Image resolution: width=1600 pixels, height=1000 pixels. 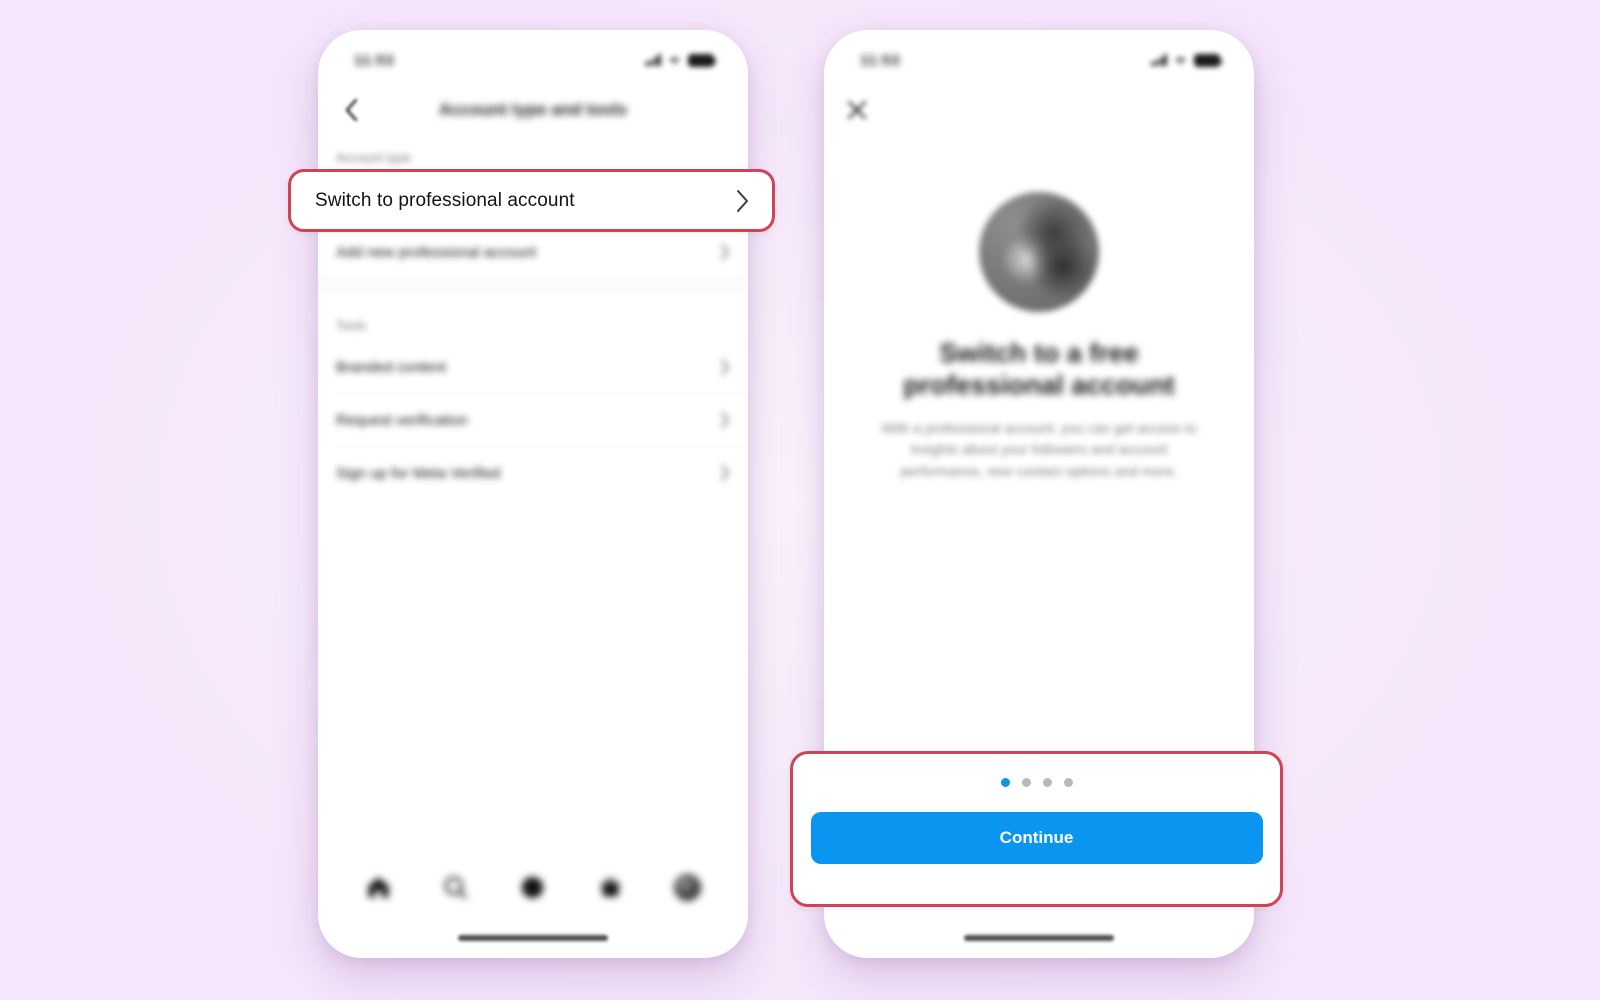 I want to click on nav-bar-left: Account type and tools, so click(x=533, y=110).